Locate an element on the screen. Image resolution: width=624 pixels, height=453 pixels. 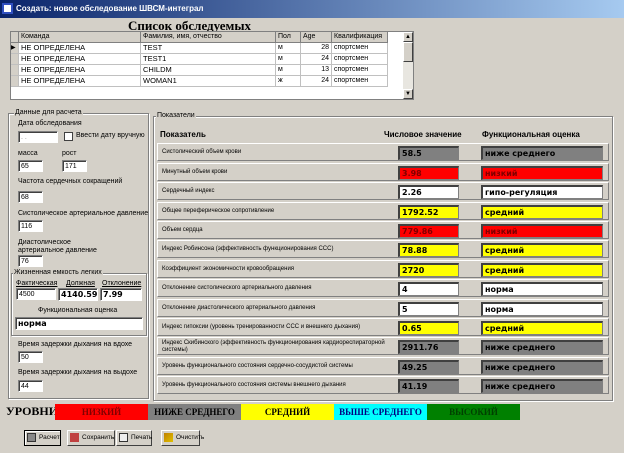
save-icon is located at coordinates (74, 437).